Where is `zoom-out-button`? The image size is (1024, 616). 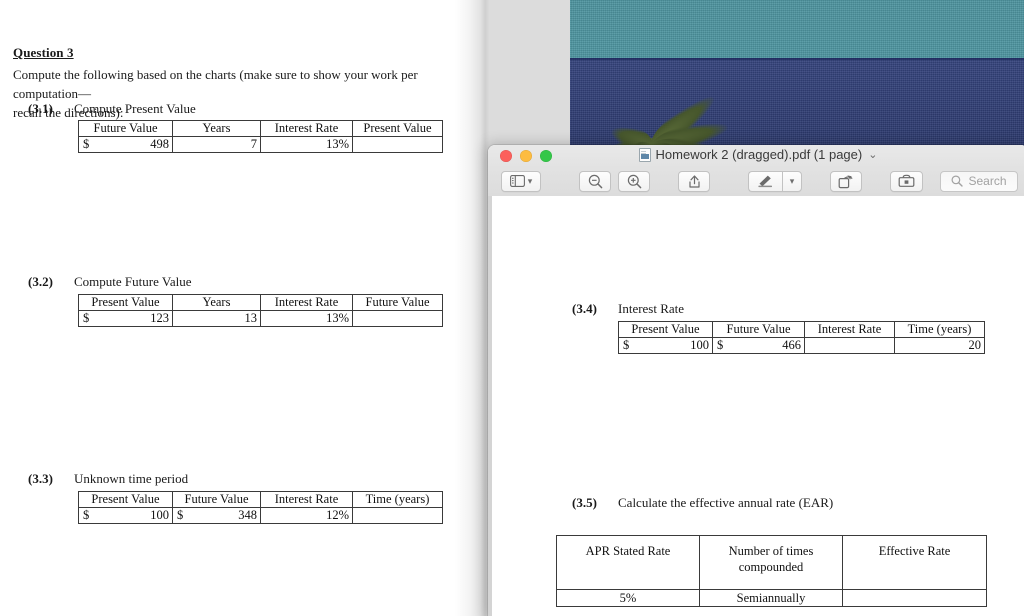
zoom-out-button is located at coordinates (595, 181).